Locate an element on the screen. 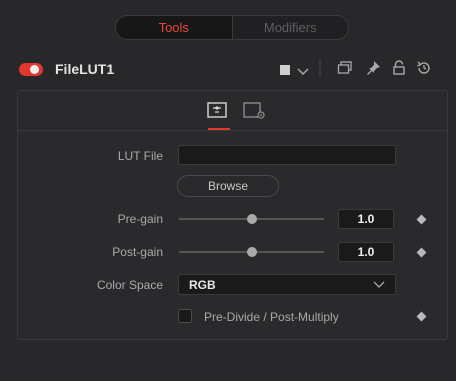 This screenshot has width=456, height=381. pre-gain-slider is located at coordinates (251, 219).